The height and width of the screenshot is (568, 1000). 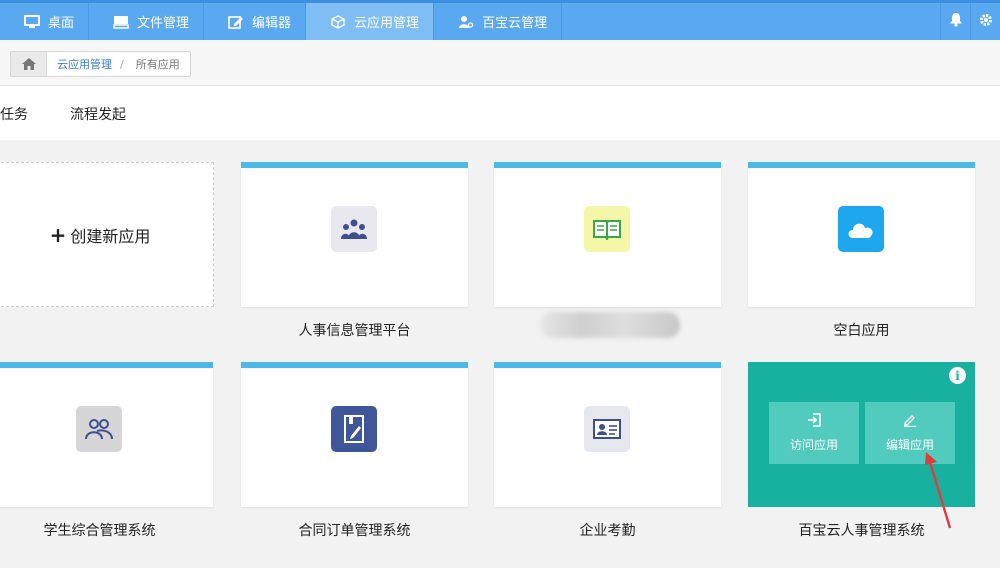 I want to click on users-icon, so click(x=99, y=429).